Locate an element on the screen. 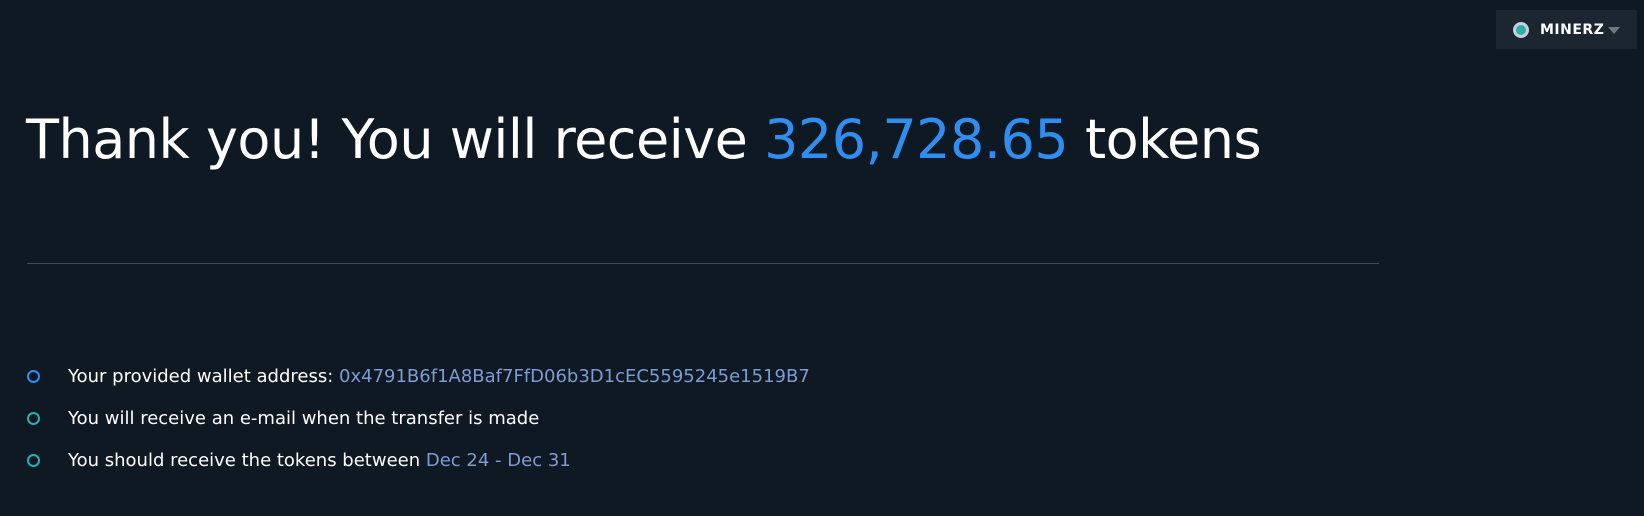 The image size is (1644, 516). token-amount: 326,728.65 is located at coordinates (916, 139).